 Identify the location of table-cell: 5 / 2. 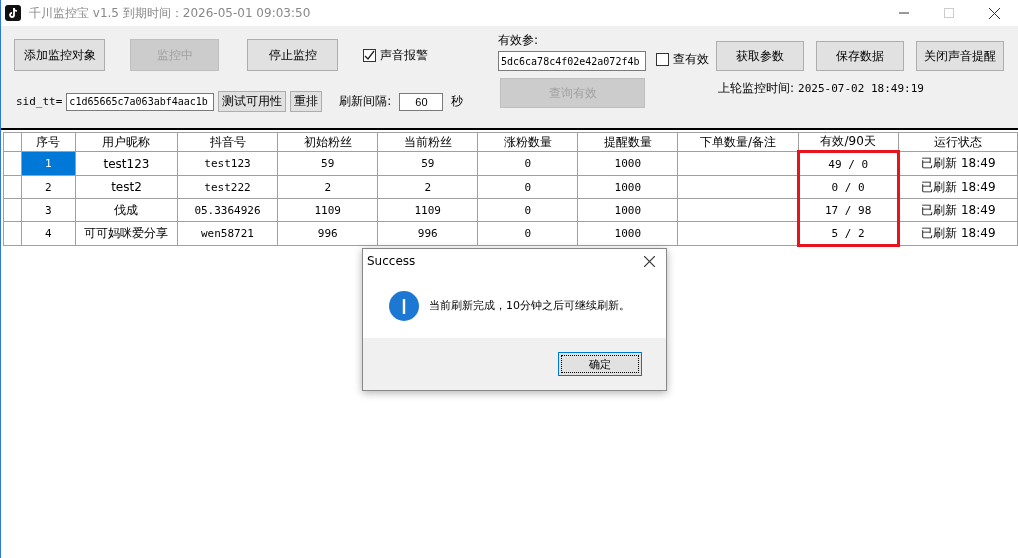
(848, 233).